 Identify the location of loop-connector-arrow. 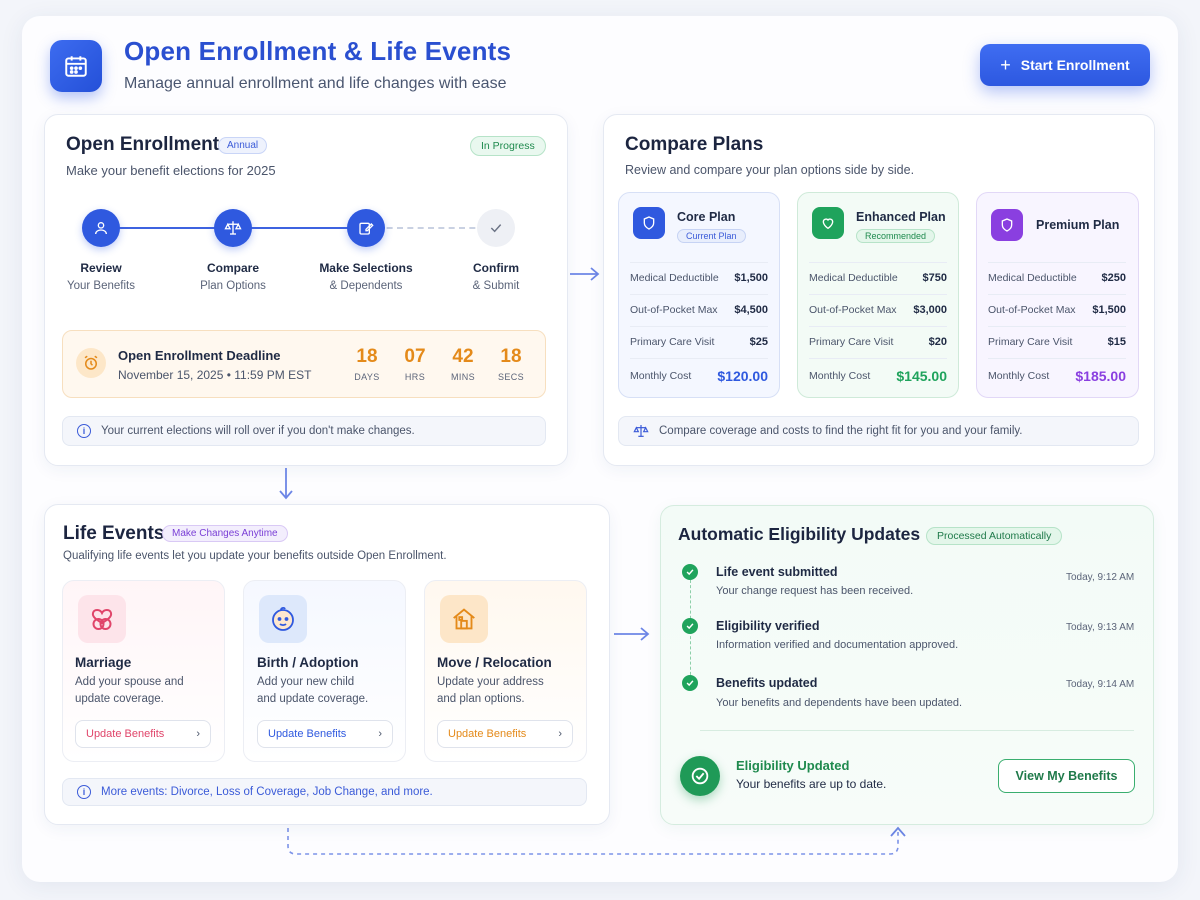
(596, 840).